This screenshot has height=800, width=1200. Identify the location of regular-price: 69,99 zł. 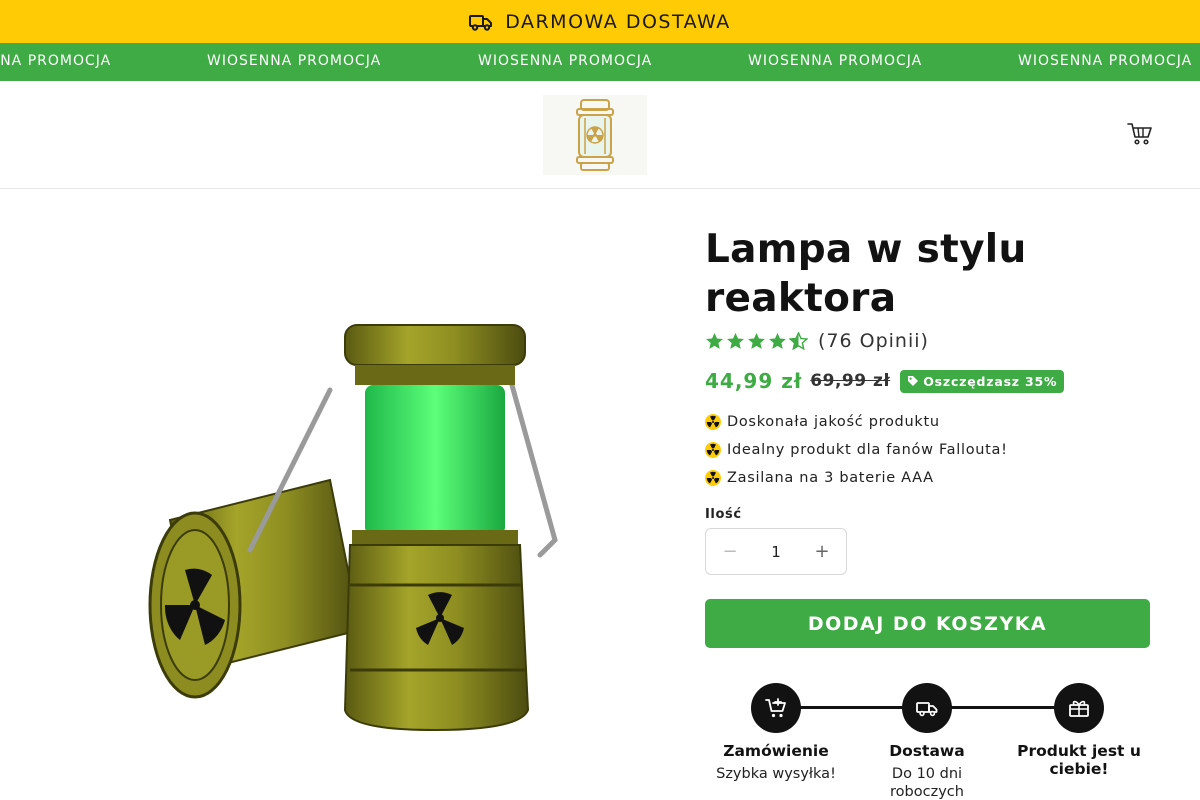
(850, 381).